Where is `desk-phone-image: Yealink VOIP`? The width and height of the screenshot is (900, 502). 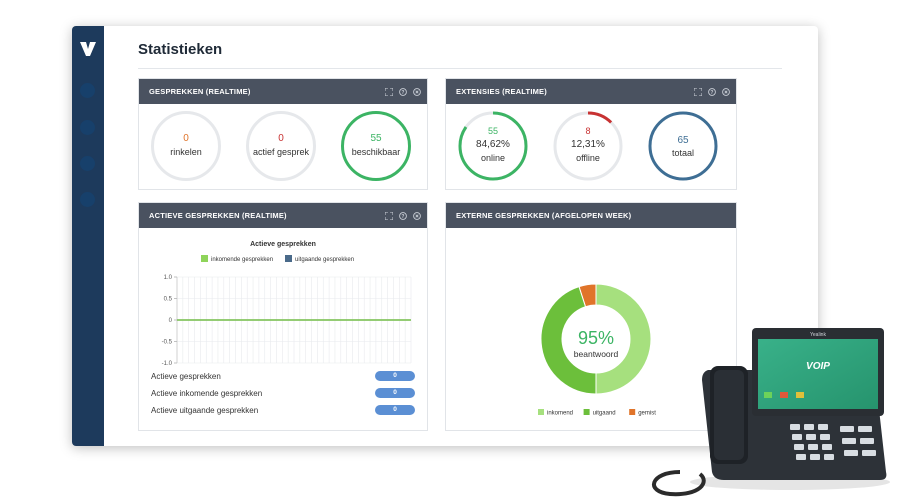
desk-phone-image: Yealink VOIP is located at coordinates (771, 412).